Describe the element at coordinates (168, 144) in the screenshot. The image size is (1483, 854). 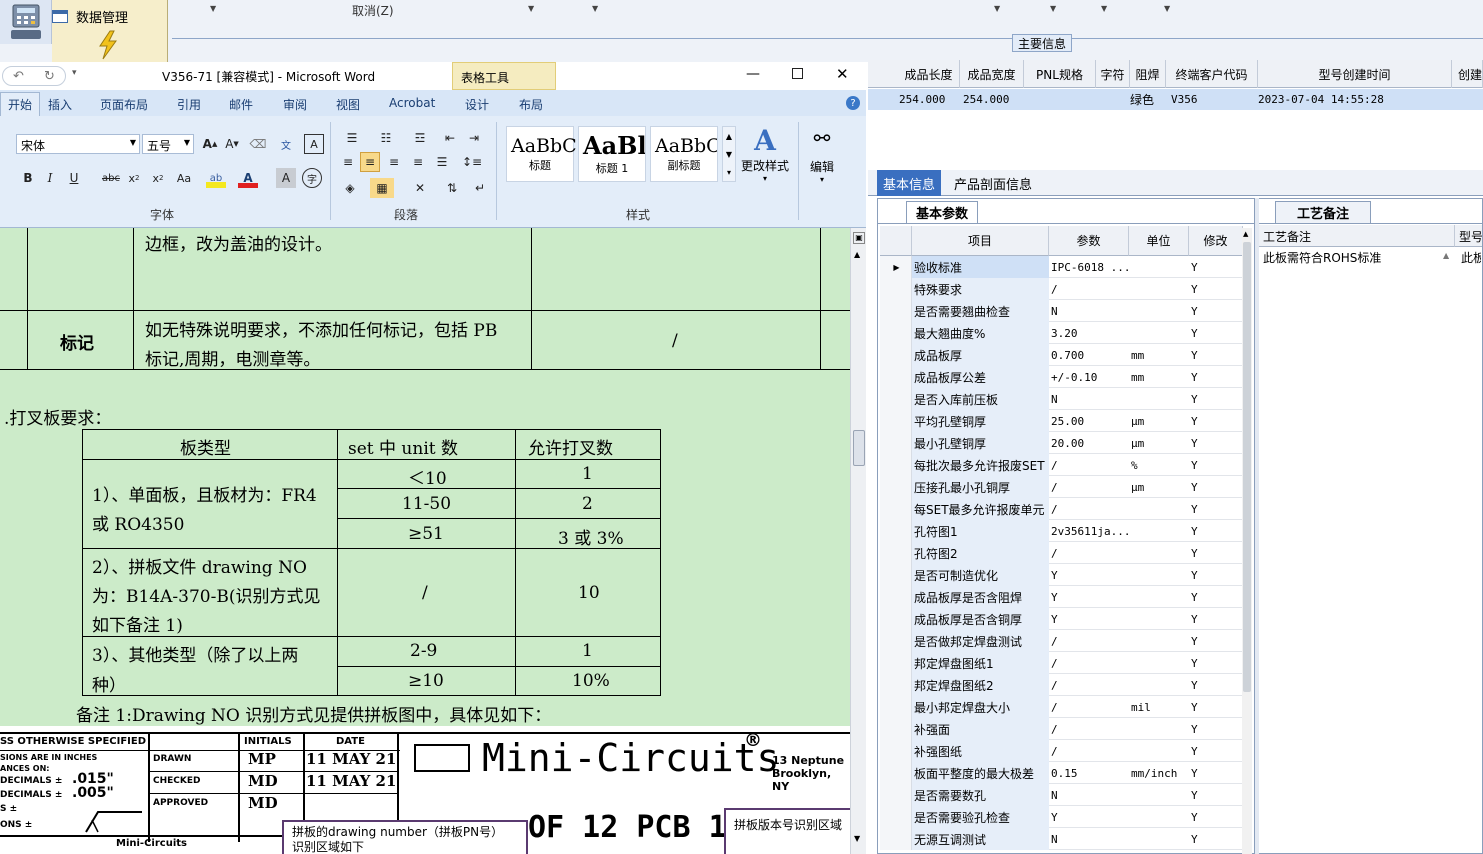
I see `font-size-combo: 五号 ▼` at that location.